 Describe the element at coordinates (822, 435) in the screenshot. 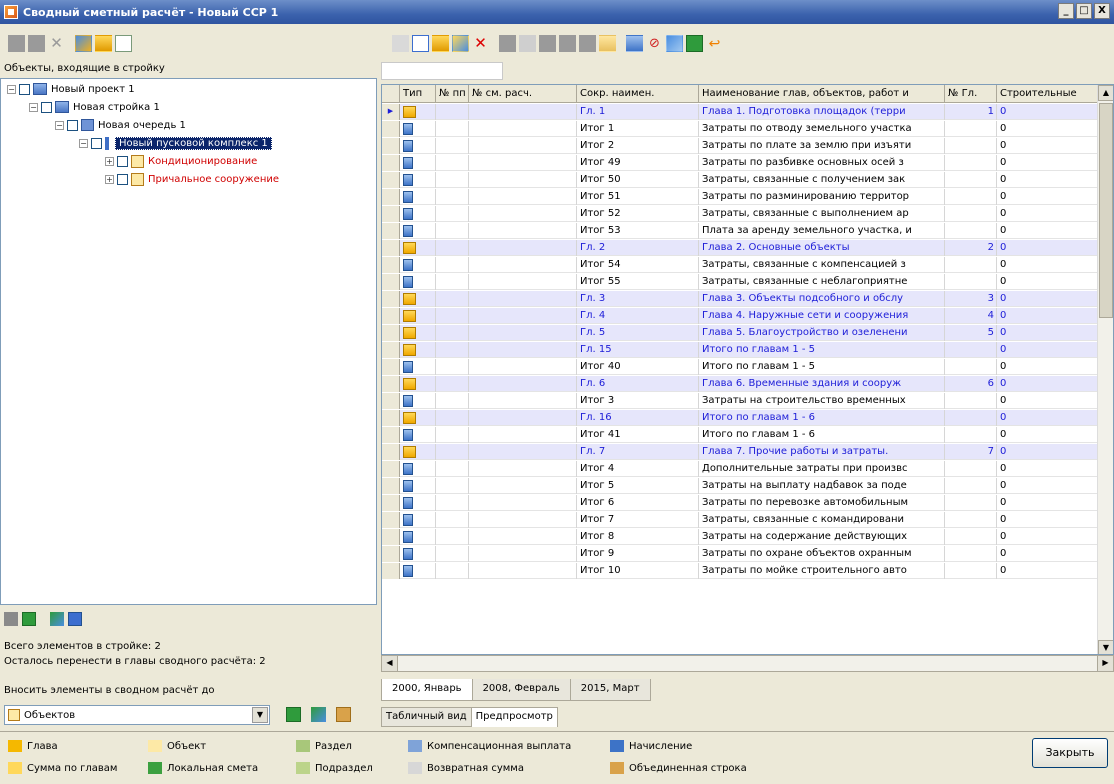

I see `name-cell: Итого по главам 1 - 6` at that location.